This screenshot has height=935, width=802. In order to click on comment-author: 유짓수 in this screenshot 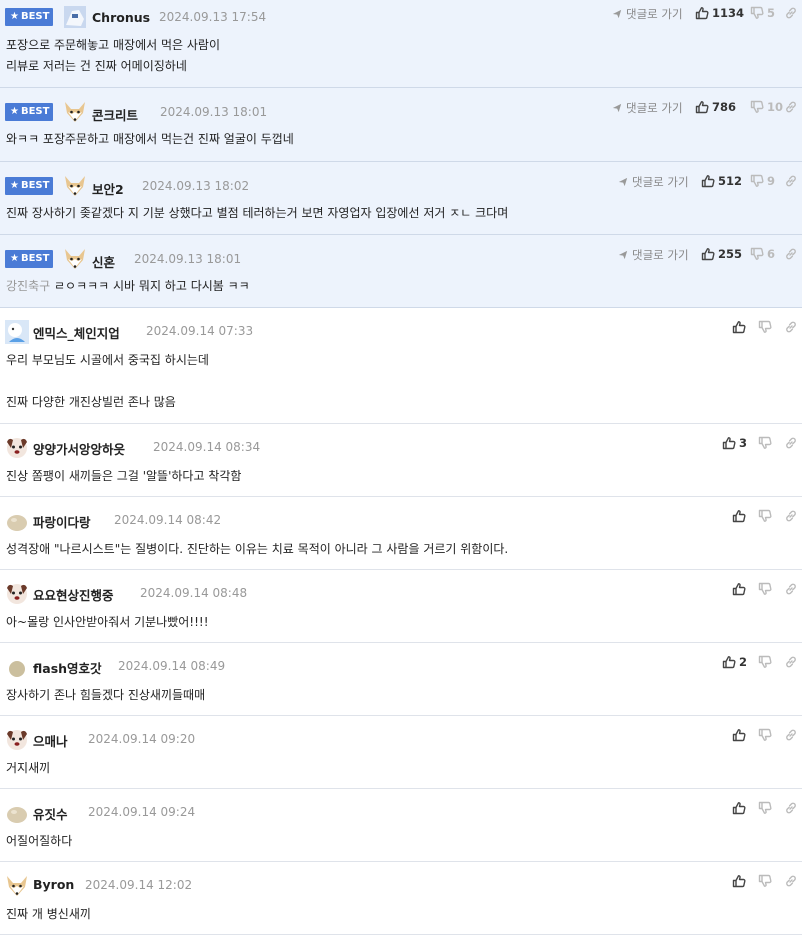, I will do `click(50, 813)`.